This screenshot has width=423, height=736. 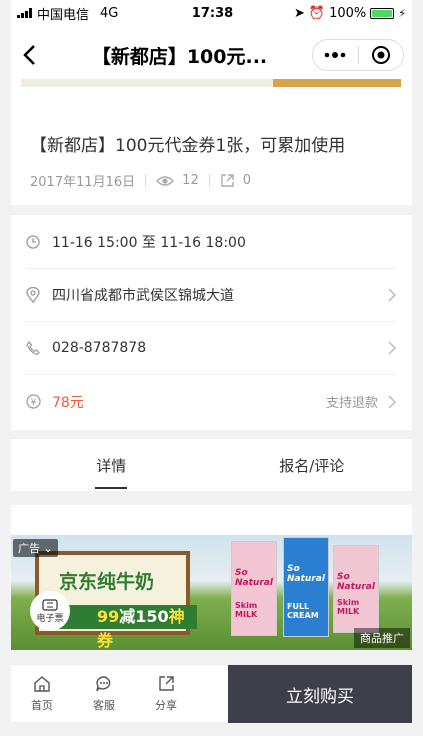 What do you see at coordinates (382, 638) in the screenshot?
I see `promo-label: 商品推广` at bounding box center [382, 638].